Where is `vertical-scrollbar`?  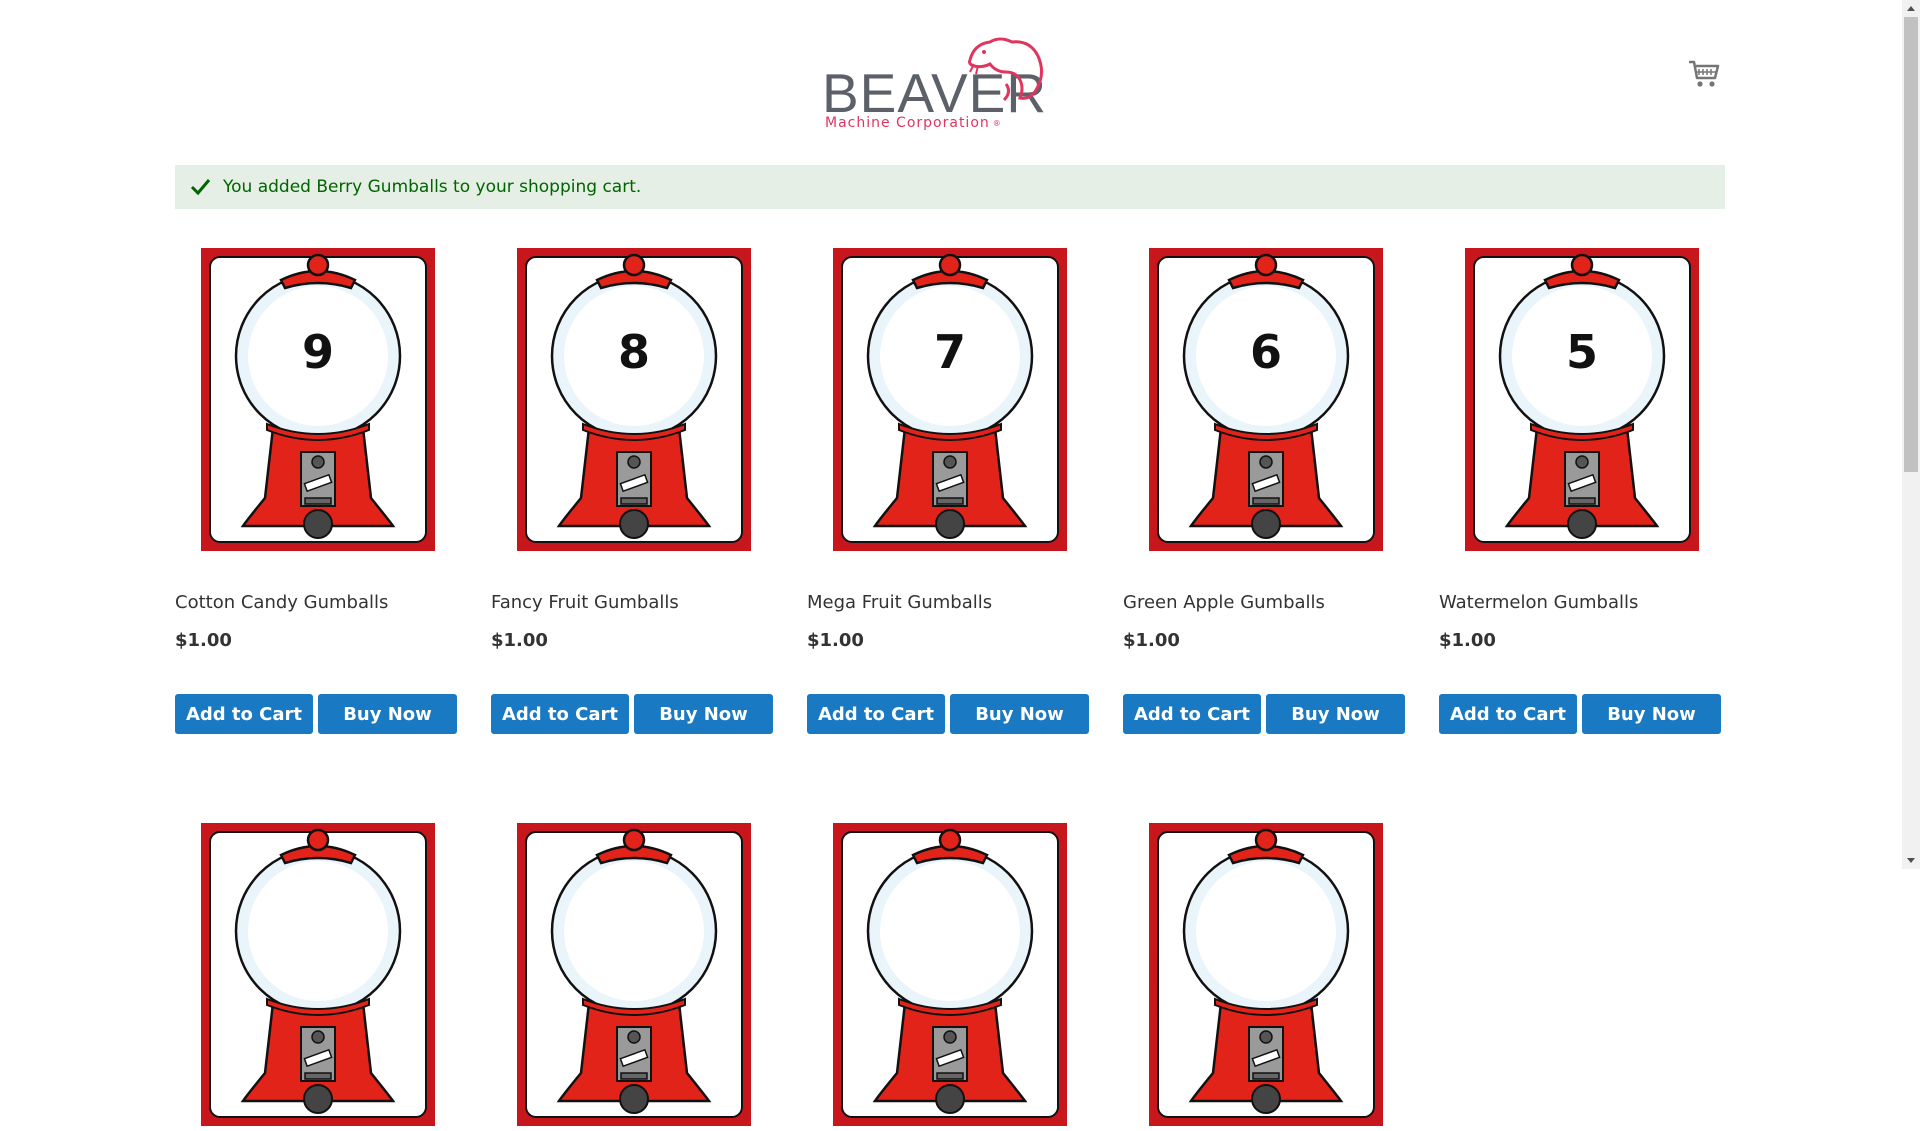
vertical-scrollbar is located at coordinates (1911, 434).